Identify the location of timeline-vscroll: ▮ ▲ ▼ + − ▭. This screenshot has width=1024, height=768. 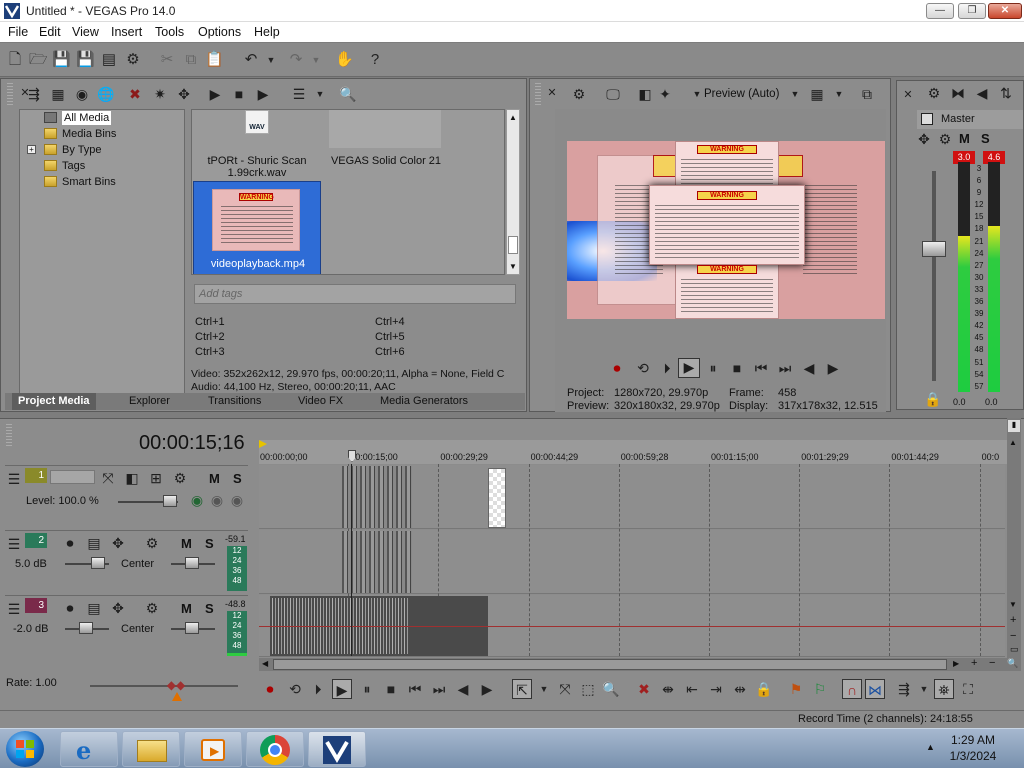
(1014, 538).